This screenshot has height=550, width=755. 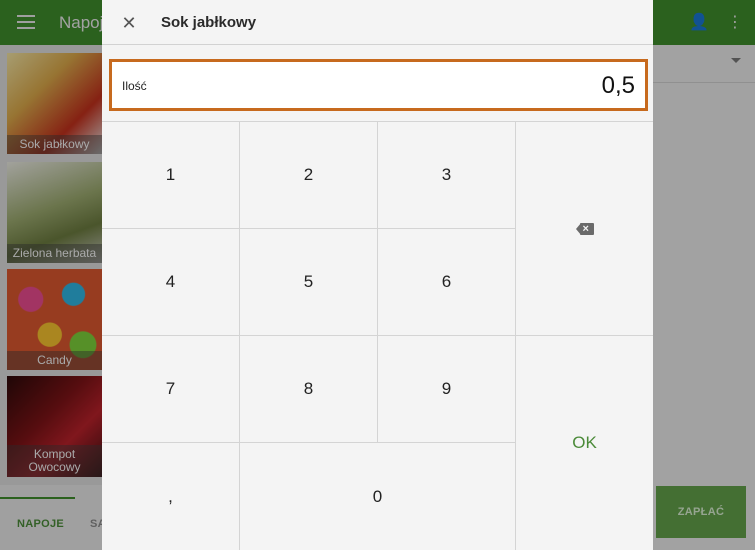 What do you see at coordinates (171, 282) in the screenshot?
I see `key-4: 4` at bounding box center [171, 282].